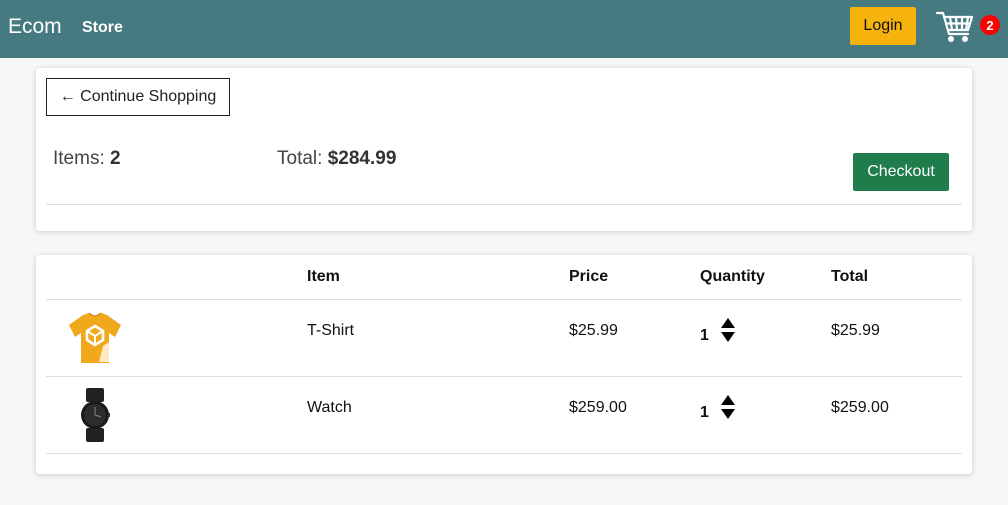  I want to click on watch-image, so click(95, 415).